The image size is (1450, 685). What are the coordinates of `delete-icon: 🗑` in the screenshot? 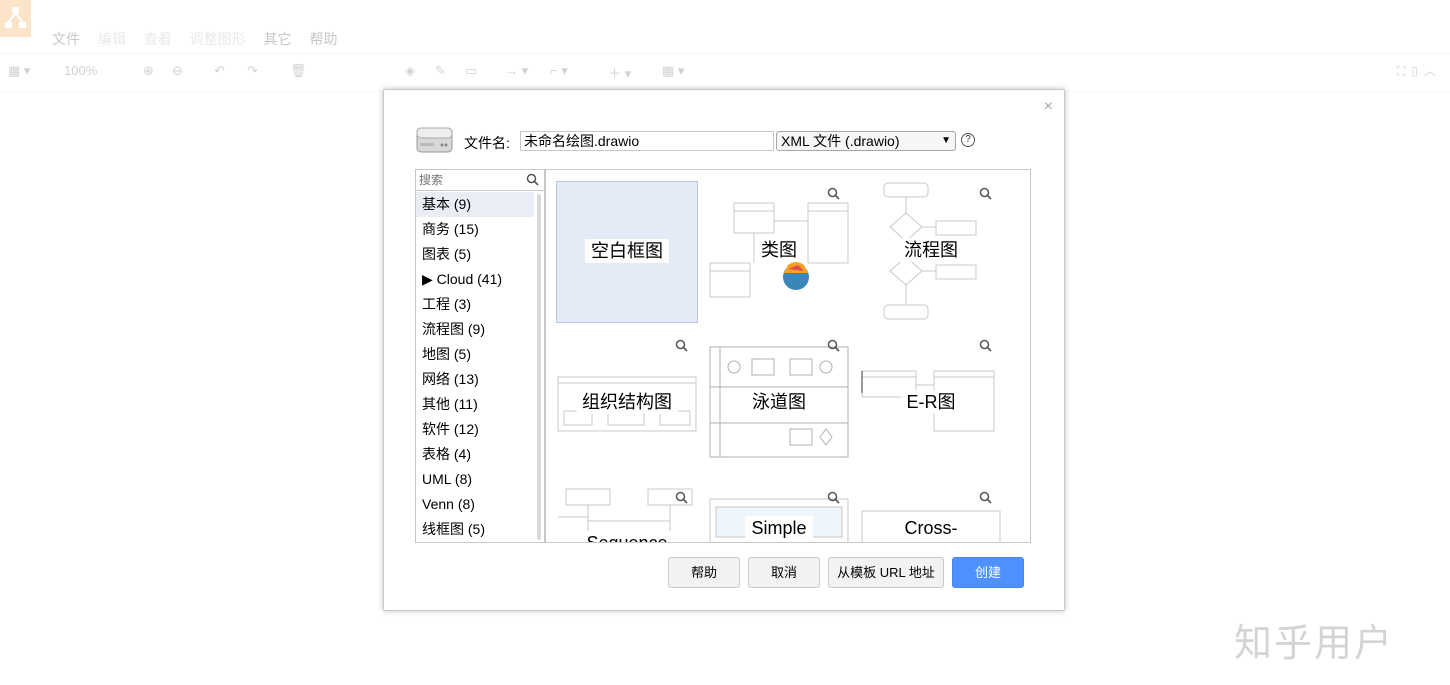 It's located at (298, 71).